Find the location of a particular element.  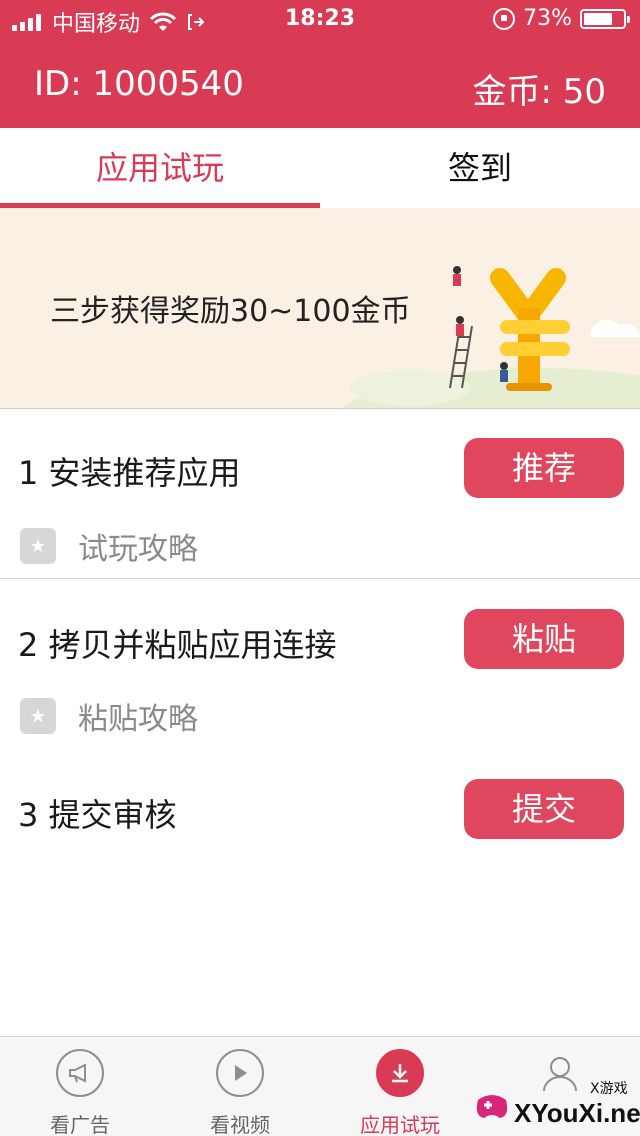

watermark-brand: XYouXi.net is located at coordinates (577, 1113).